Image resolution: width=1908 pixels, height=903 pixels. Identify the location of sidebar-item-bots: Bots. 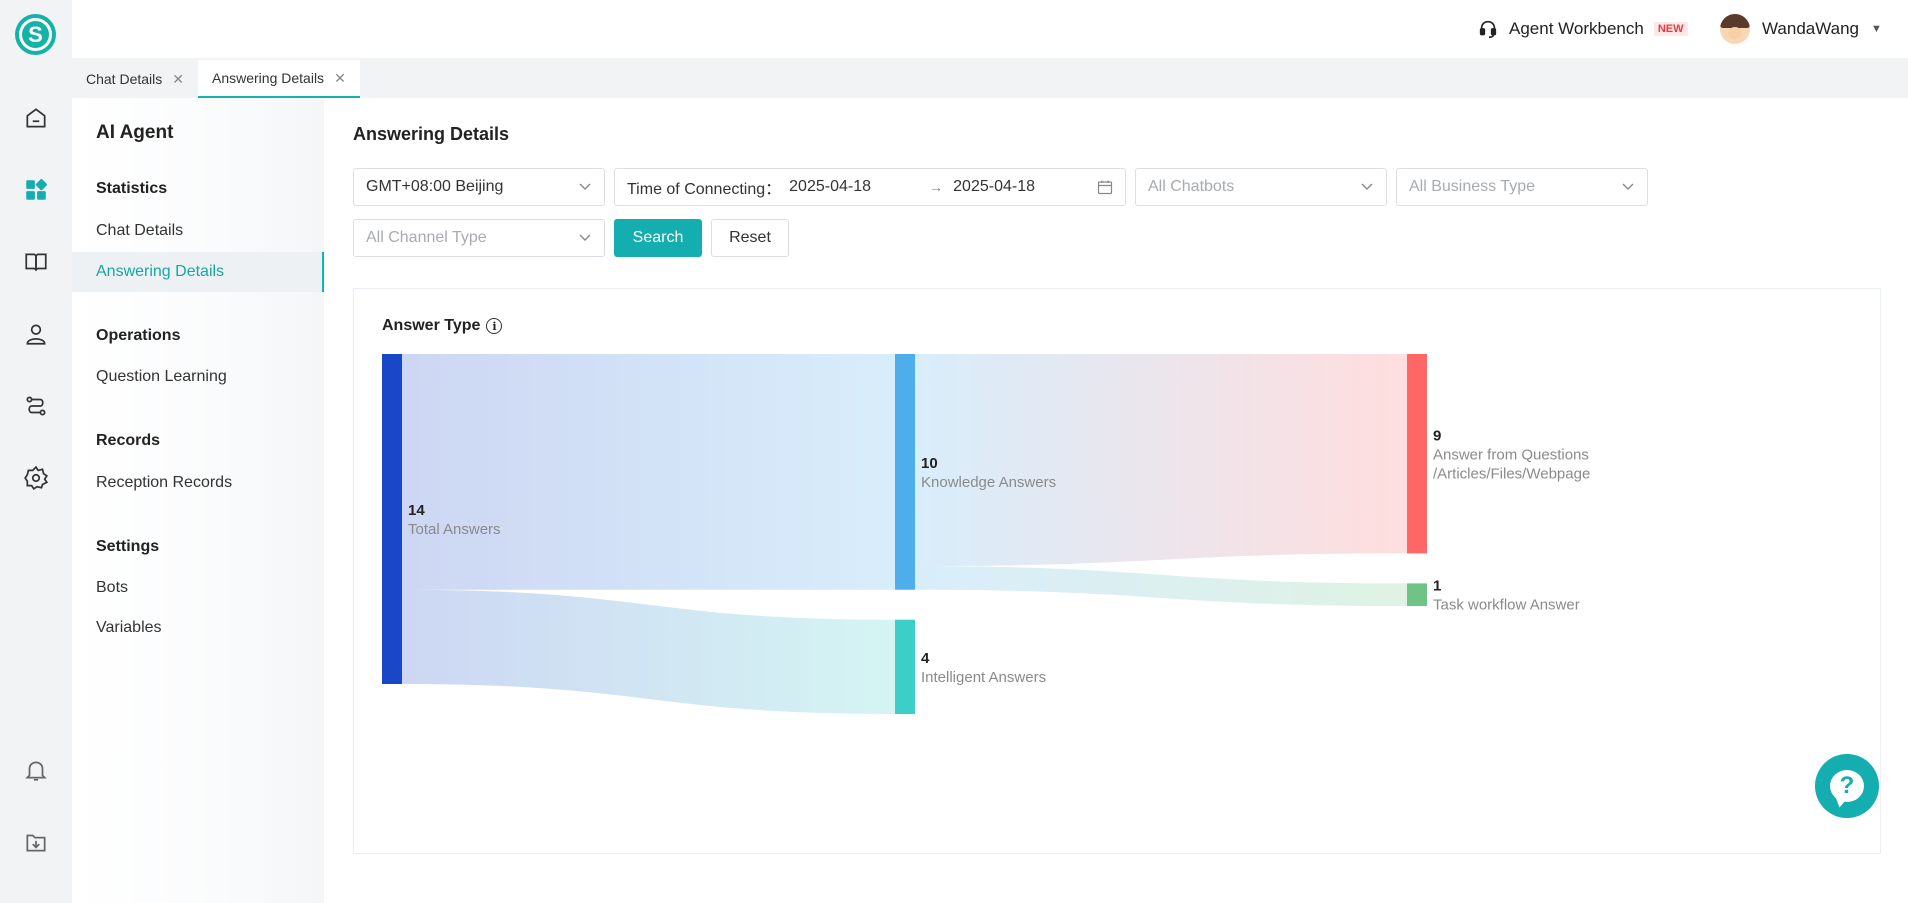
(198, 588).